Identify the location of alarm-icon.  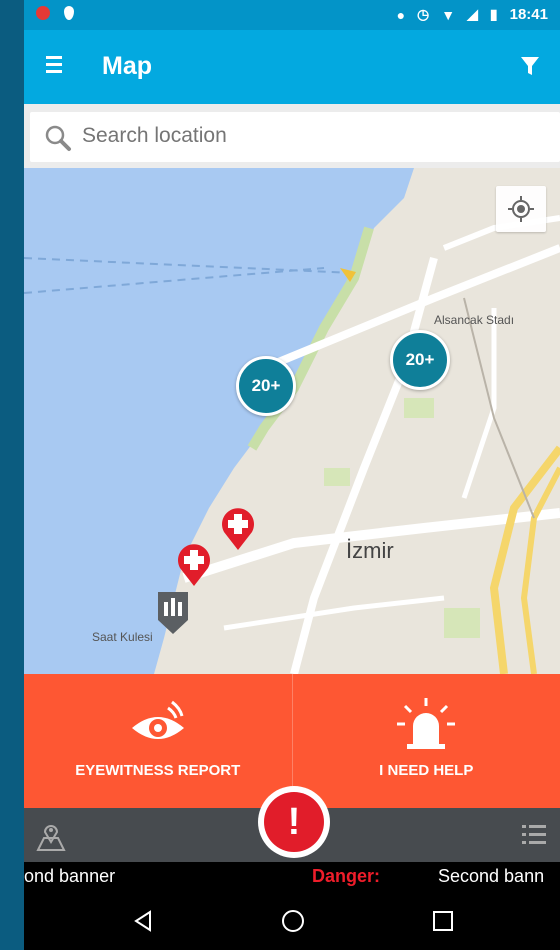
(426, 723).